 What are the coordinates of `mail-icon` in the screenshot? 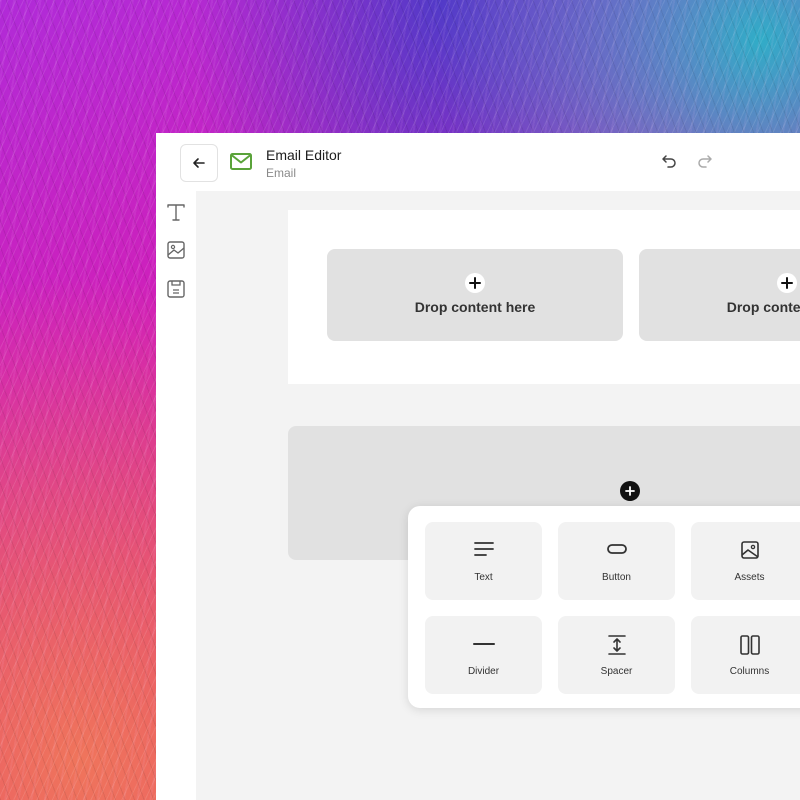 It's located at (241, 161).